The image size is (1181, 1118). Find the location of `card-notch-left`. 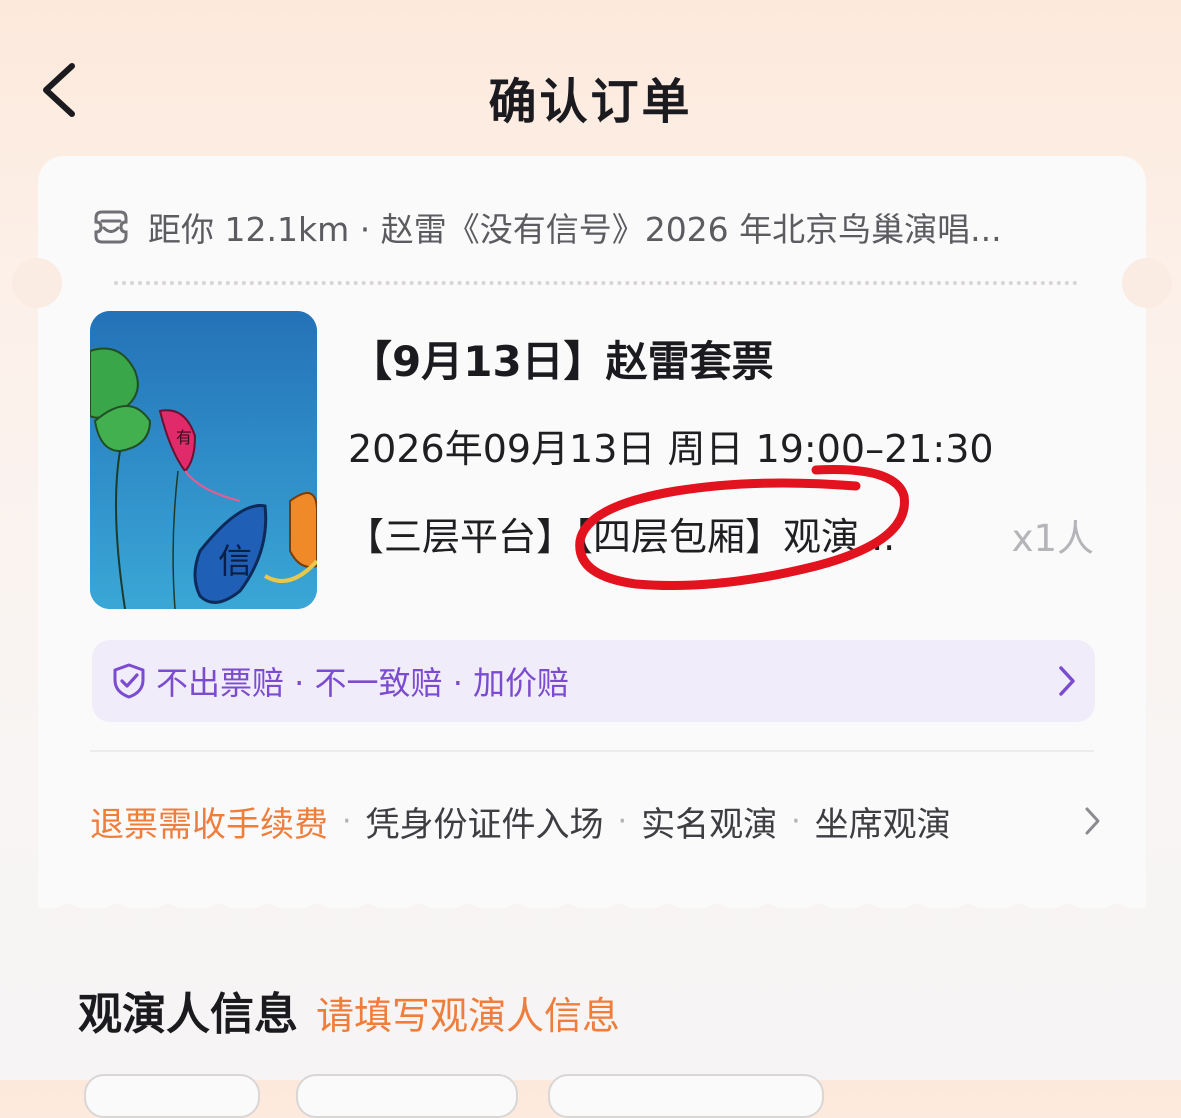

card-notch-left is located at coordinates (37, 283).